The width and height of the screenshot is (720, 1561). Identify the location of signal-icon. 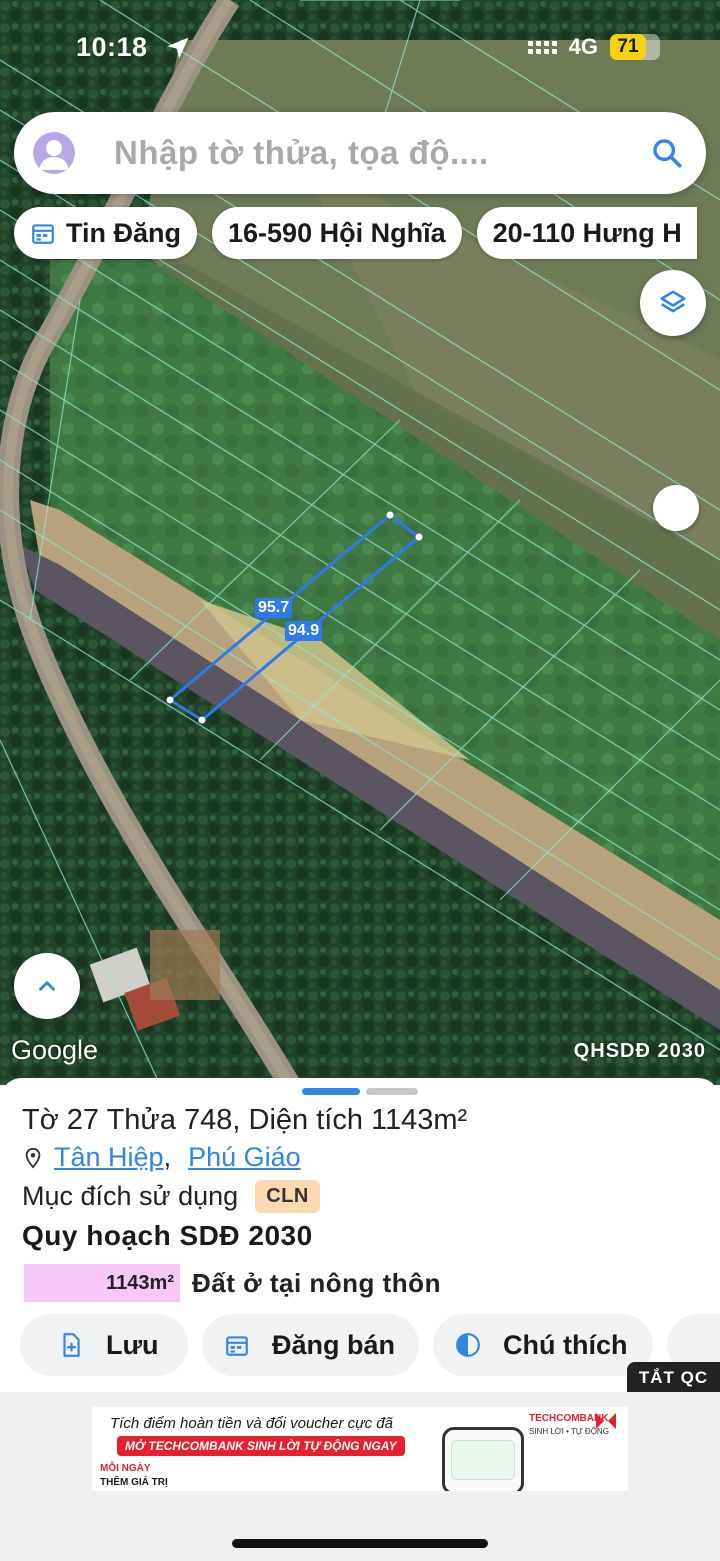
(542, 47).